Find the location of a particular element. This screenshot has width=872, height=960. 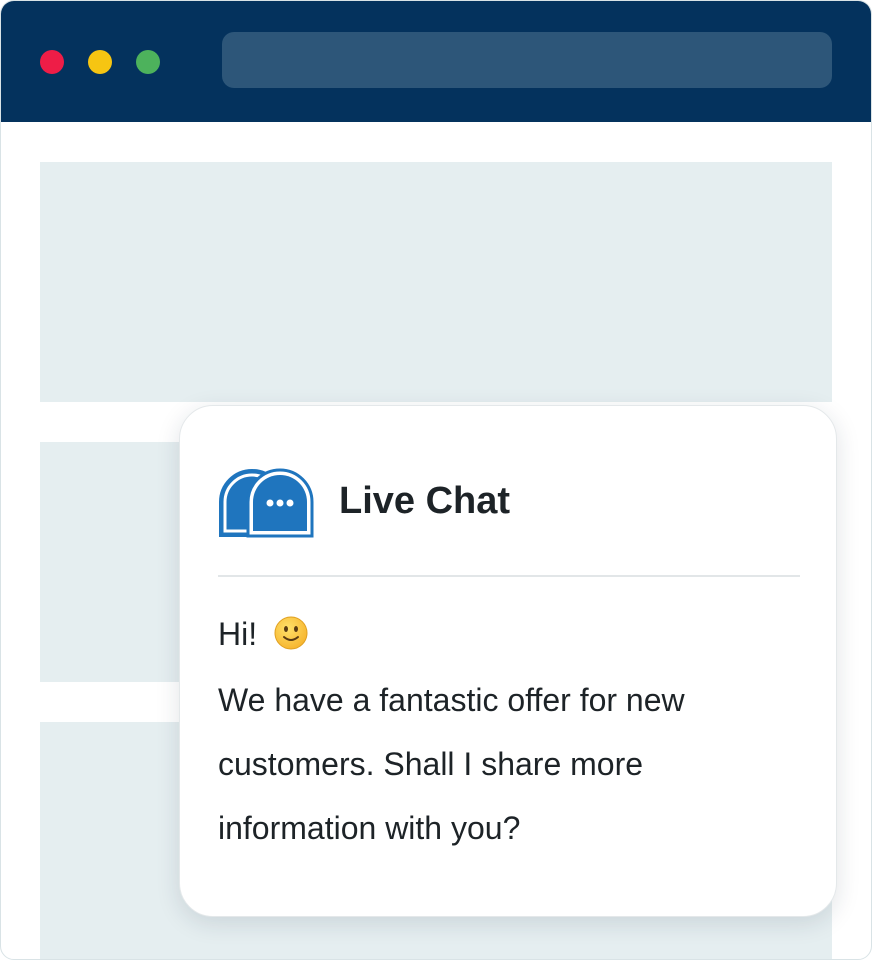

close-window-button is located at coordinates (52, 62).